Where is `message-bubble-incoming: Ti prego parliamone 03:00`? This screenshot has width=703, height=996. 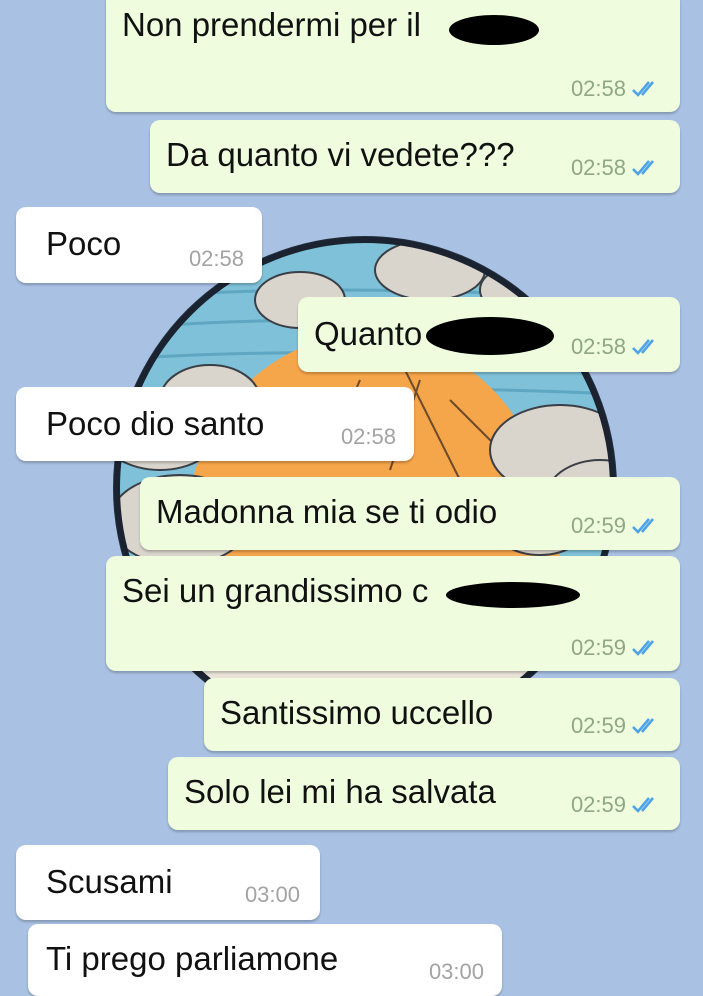 message-bubble-incoming: Ti prego parliamone 03:00 is located at coordinates (265, 960).